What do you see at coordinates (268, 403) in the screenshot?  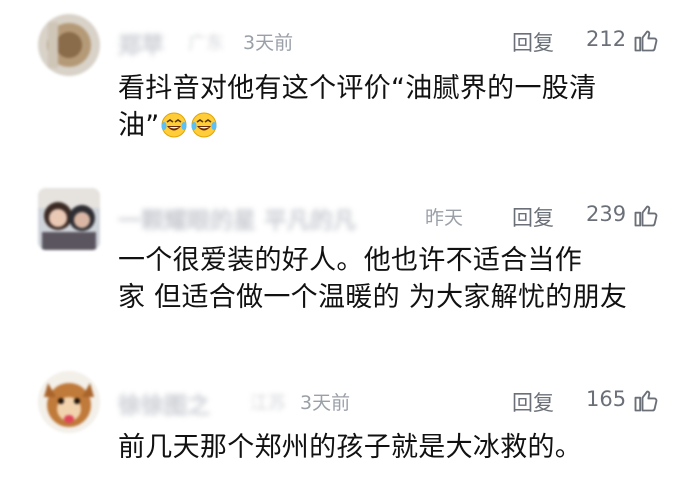 I see `location: 江苏` at bounding box center [268, 403].